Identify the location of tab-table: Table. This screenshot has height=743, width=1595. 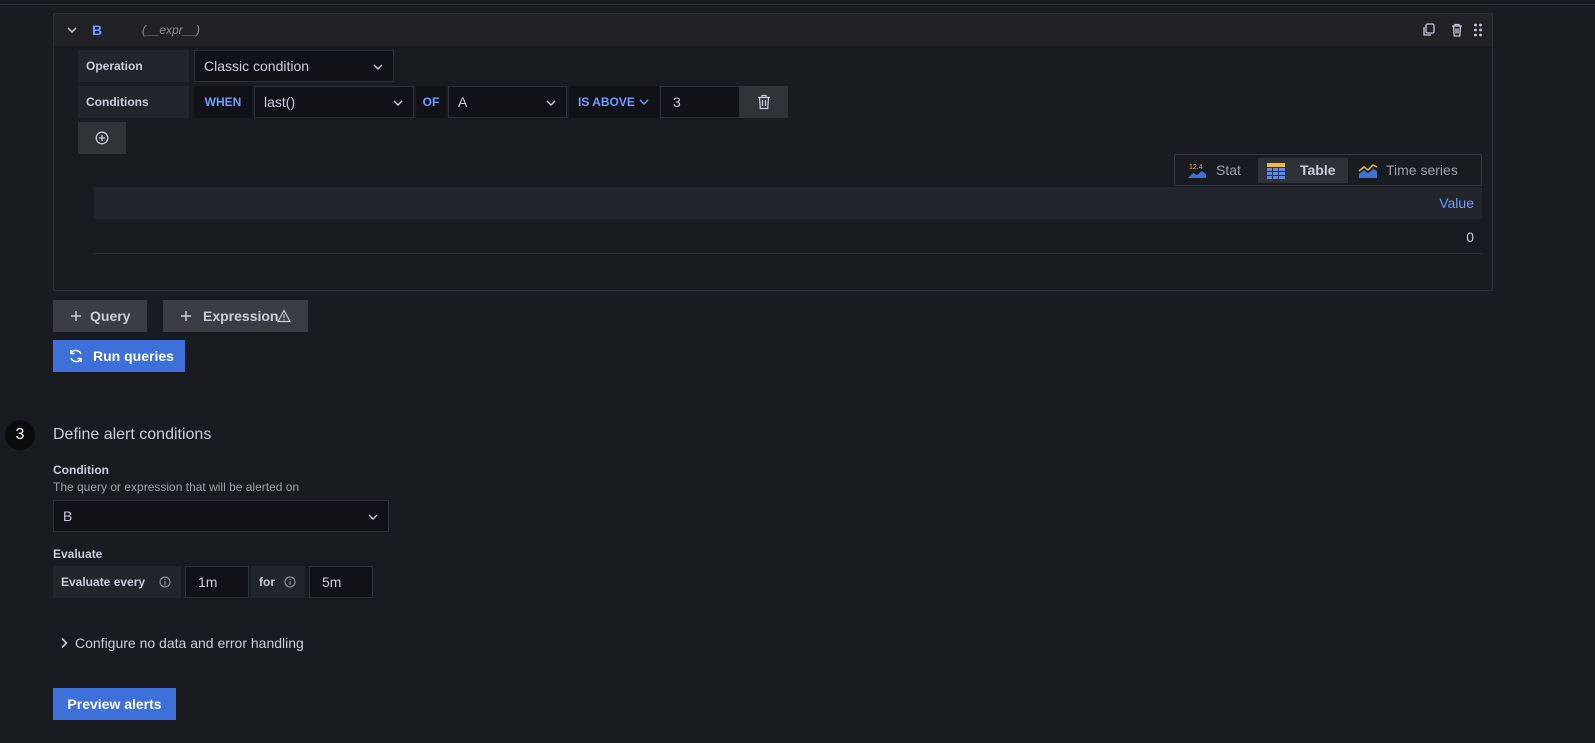
(1303, 170).